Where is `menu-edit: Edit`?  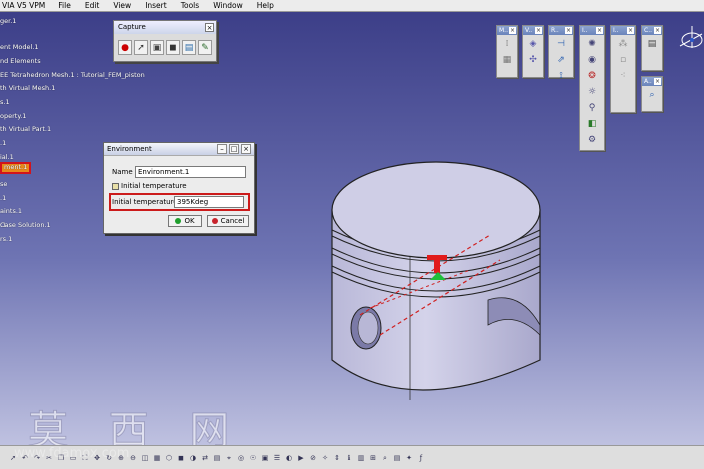
menu-edit: Edit is located at coordinates (92, 5).